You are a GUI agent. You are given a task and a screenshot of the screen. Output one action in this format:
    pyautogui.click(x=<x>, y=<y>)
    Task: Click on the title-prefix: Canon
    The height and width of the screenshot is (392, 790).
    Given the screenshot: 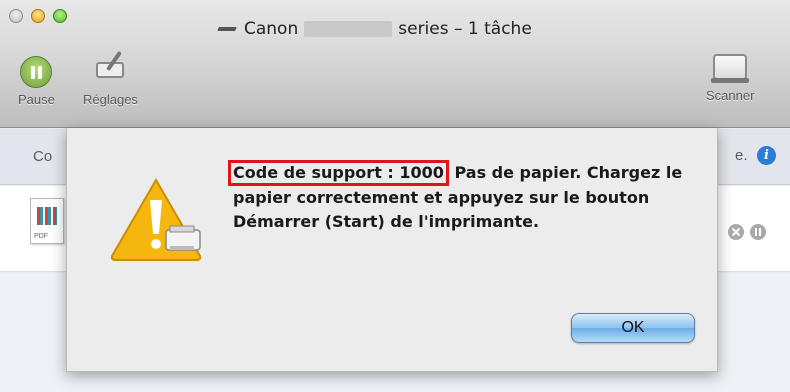 What is the action you would take?
    pyautogui.click(x=271, y=29)
    